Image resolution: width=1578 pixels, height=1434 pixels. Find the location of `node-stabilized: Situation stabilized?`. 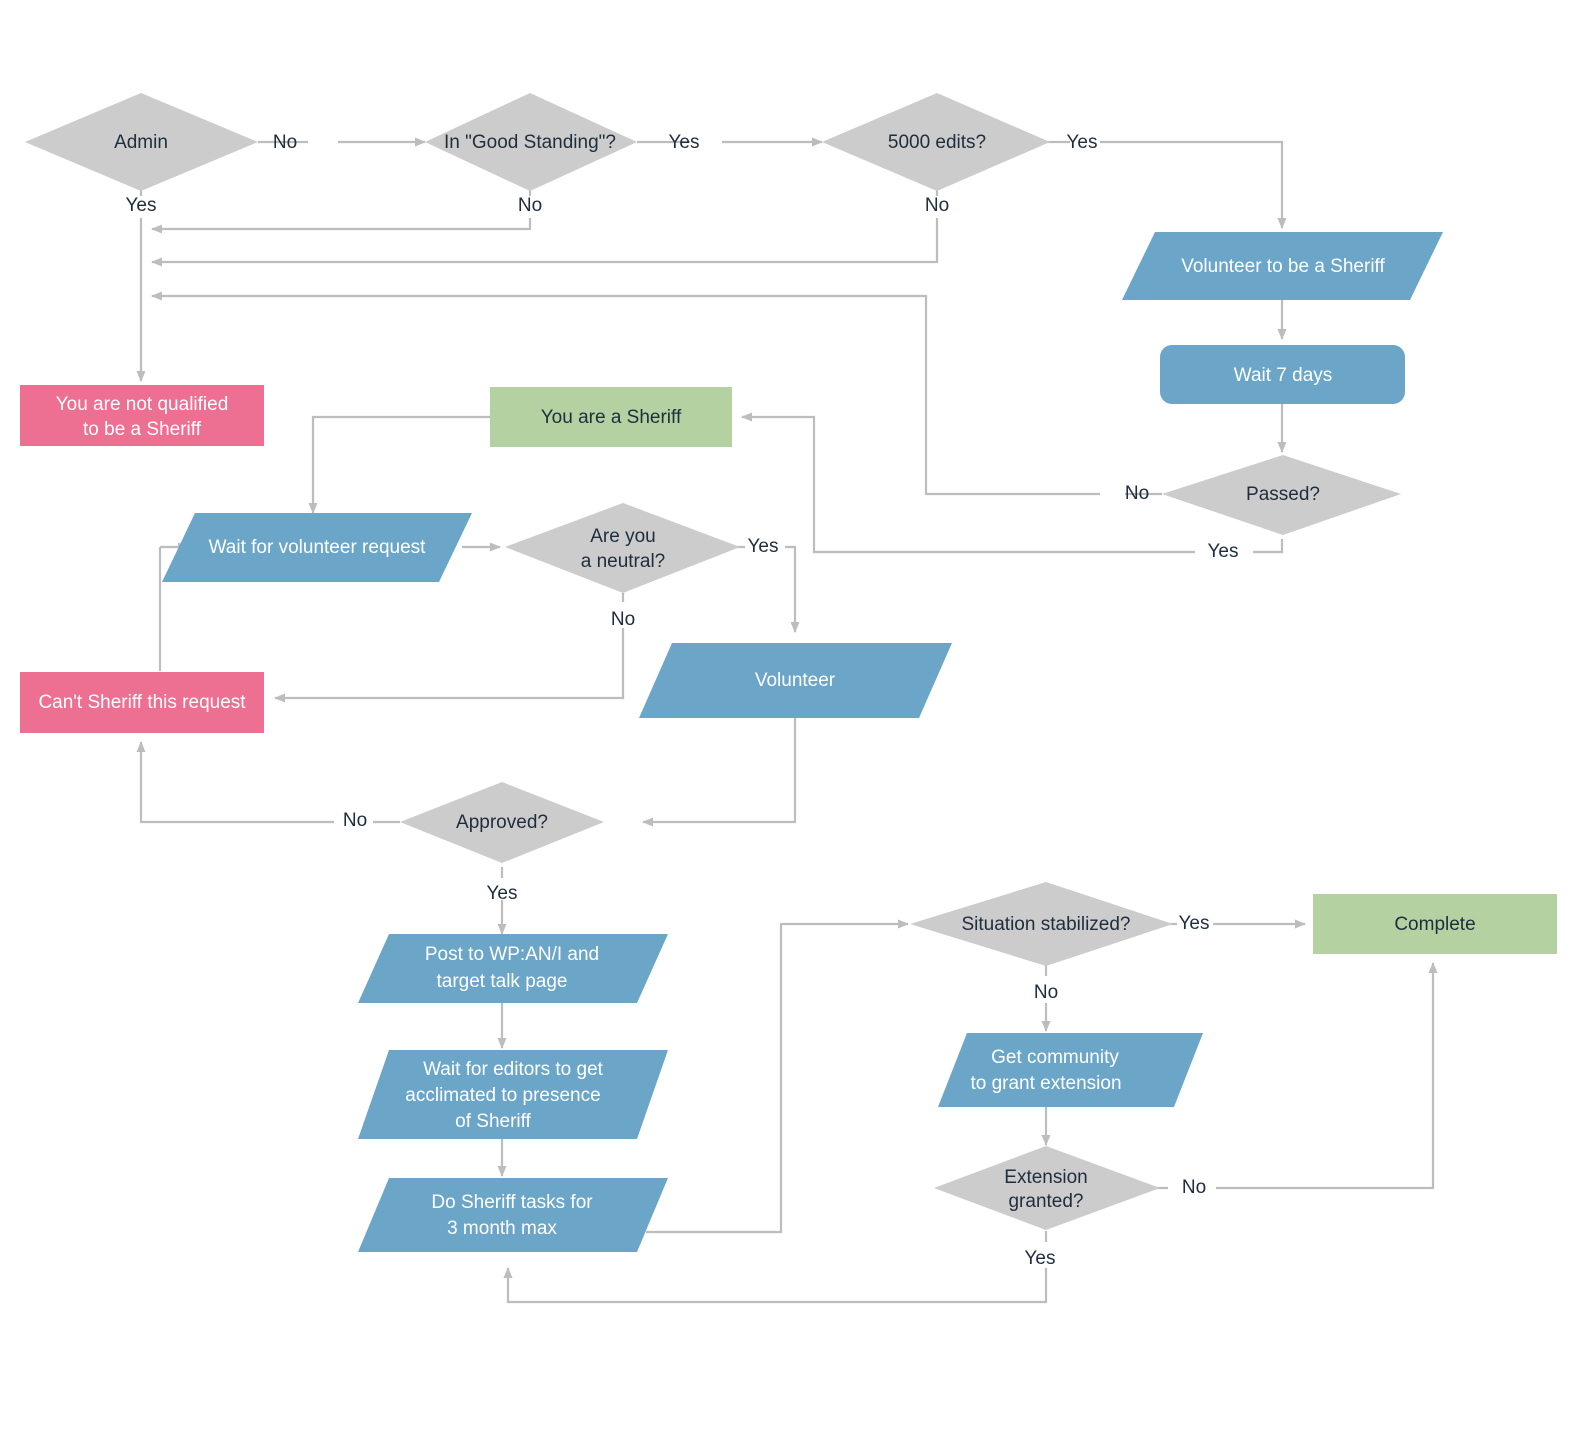

node-stabilized: Situation stabilized? is located at coordinates (1041, 924).